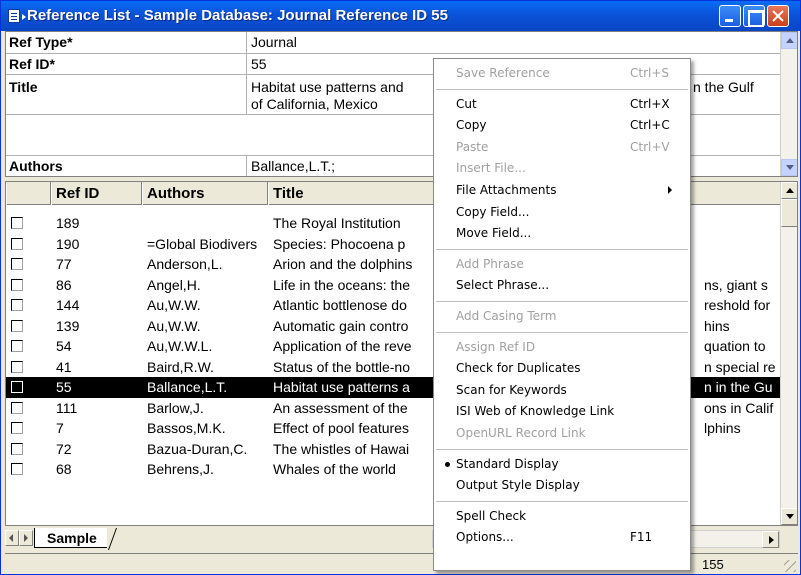 The width and height of the screenshot is (801, 575). Describe the element at coordinates (70, 538) in the screenshot. I see `tab-sample: Sample` at that location.